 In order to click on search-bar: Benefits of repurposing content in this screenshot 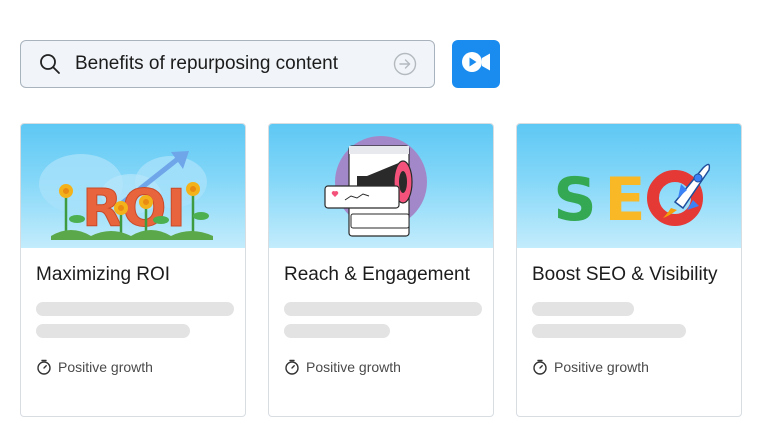, I will do `click(227, 64)`.